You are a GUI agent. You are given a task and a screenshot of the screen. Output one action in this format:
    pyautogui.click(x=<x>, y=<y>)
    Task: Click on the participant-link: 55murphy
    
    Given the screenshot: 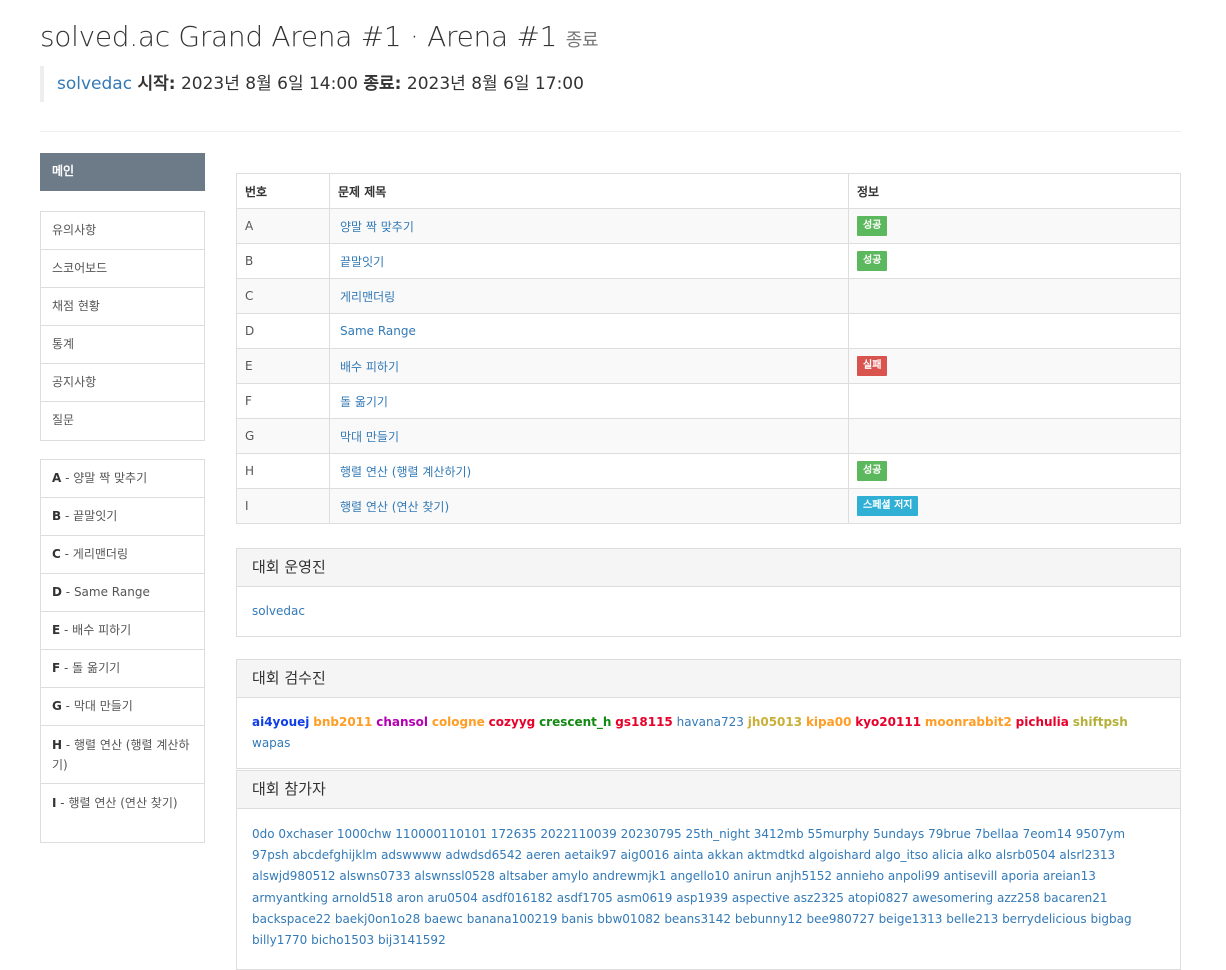 What is the action you would take?
    pyautogui.click(x=838, y=834)
    